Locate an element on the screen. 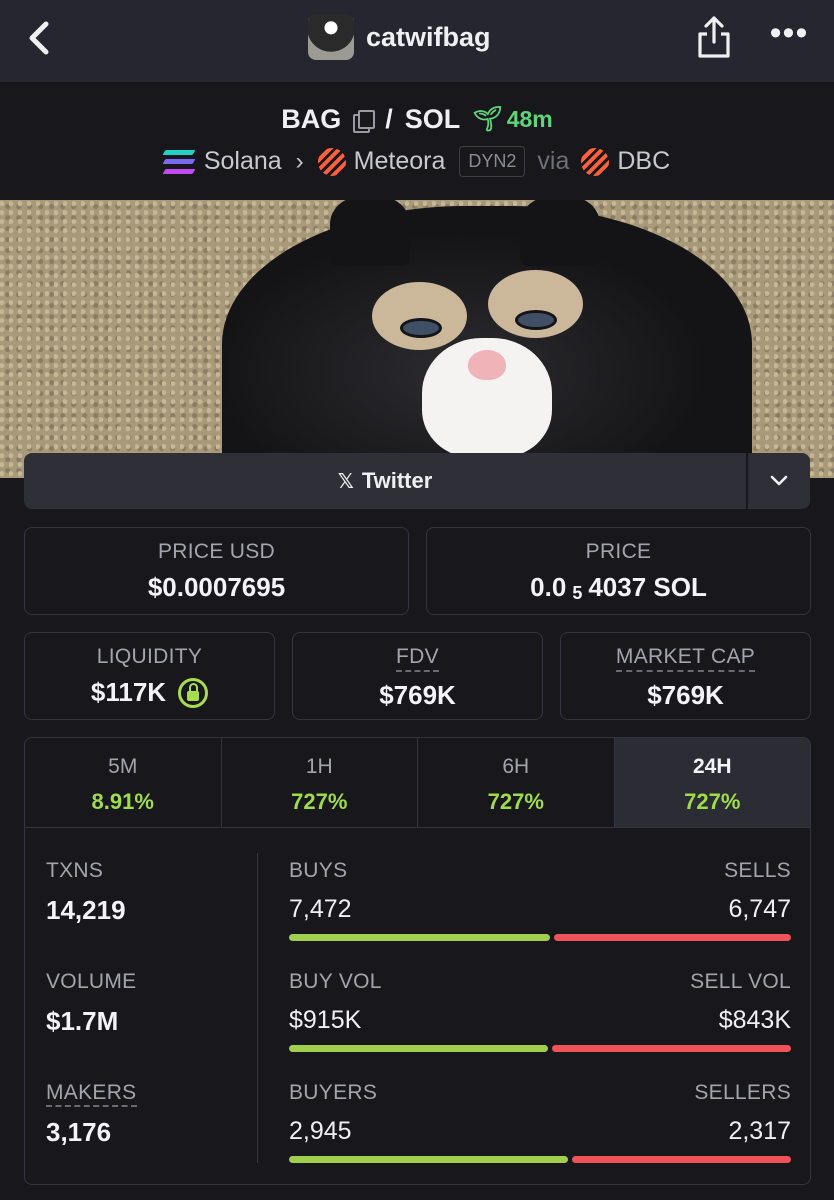  meteora-icon is located at coordinates (331, 161).